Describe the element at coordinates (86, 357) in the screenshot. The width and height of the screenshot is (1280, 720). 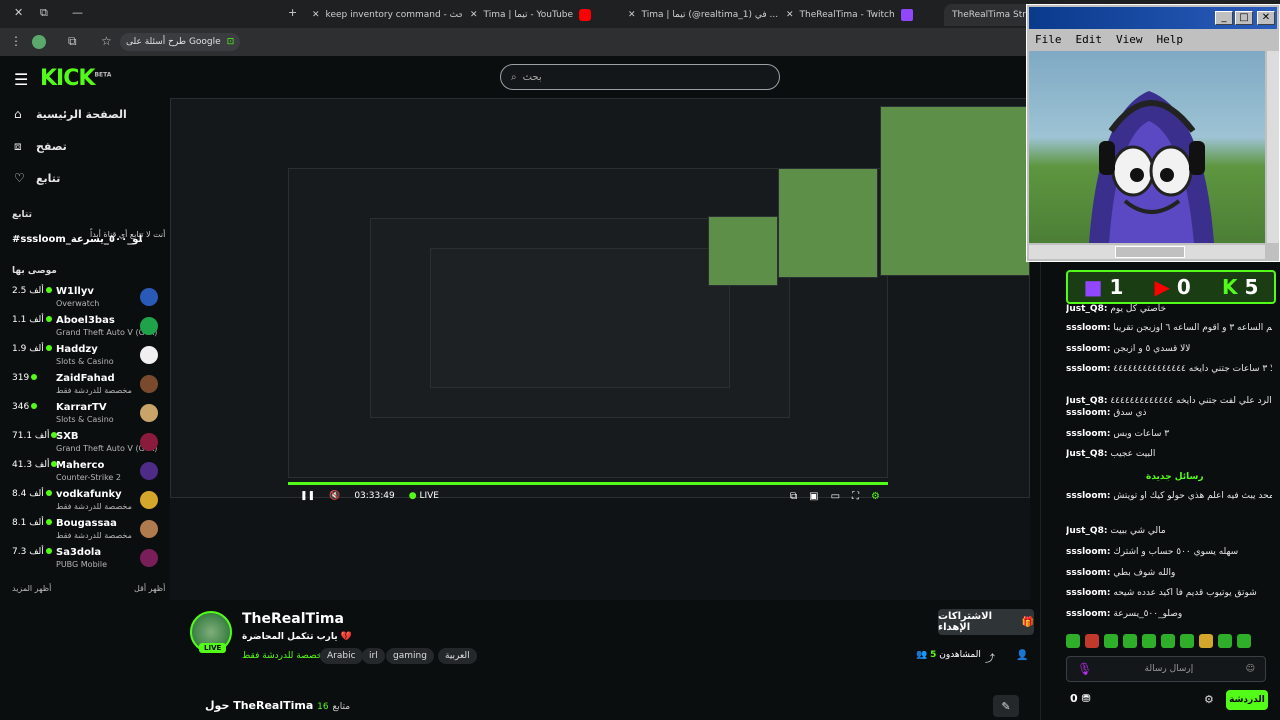
I see `recommended-channel: 1.9 ألف Haddzy Slots & Casino` at that location.